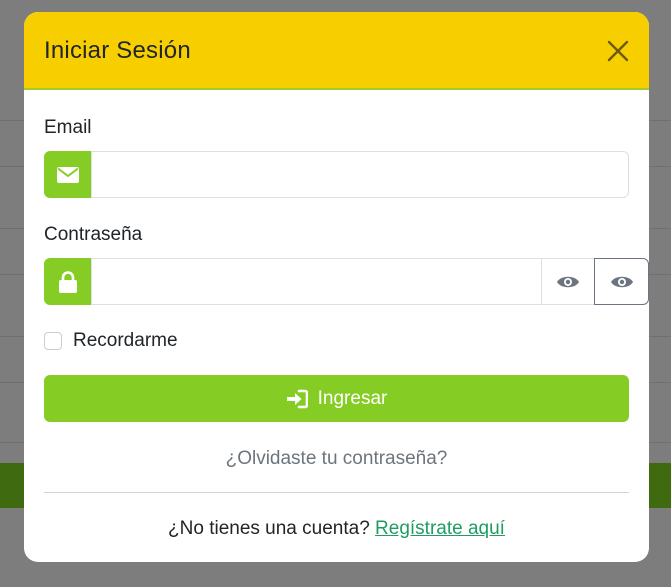 Image resolution: width=671 pixels, height=587 pixels. I want to click on login-button: Ingresar, so click(336, 398).